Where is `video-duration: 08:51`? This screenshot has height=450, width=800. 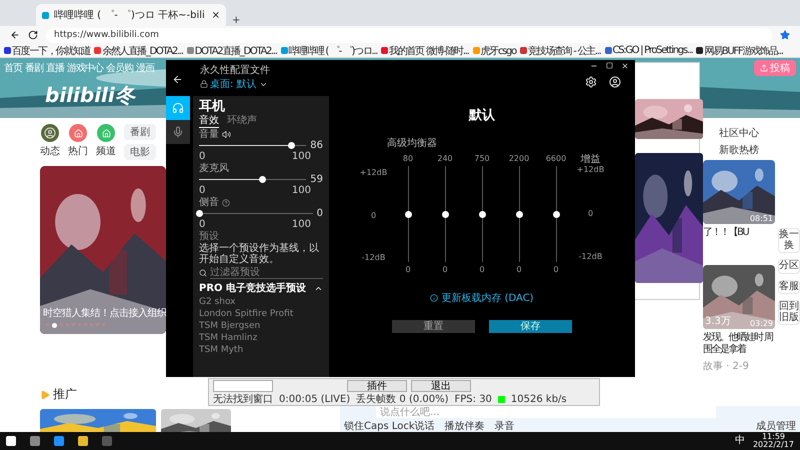 video-duration: 08:51 is located at coordinates (761, 218).